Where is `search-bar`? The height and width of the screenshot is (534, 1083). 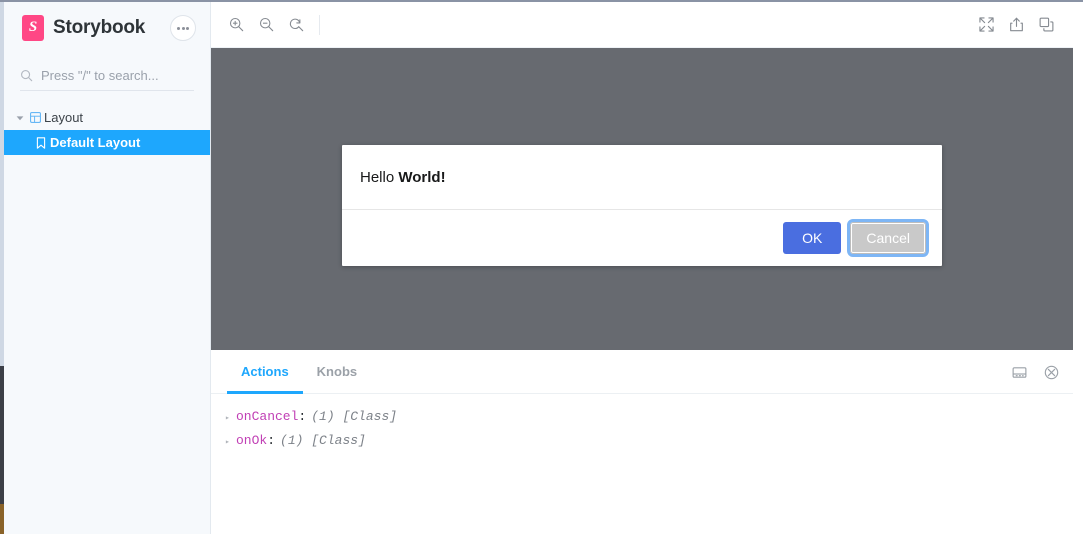 search-bar is located at coordinates (107, 75).